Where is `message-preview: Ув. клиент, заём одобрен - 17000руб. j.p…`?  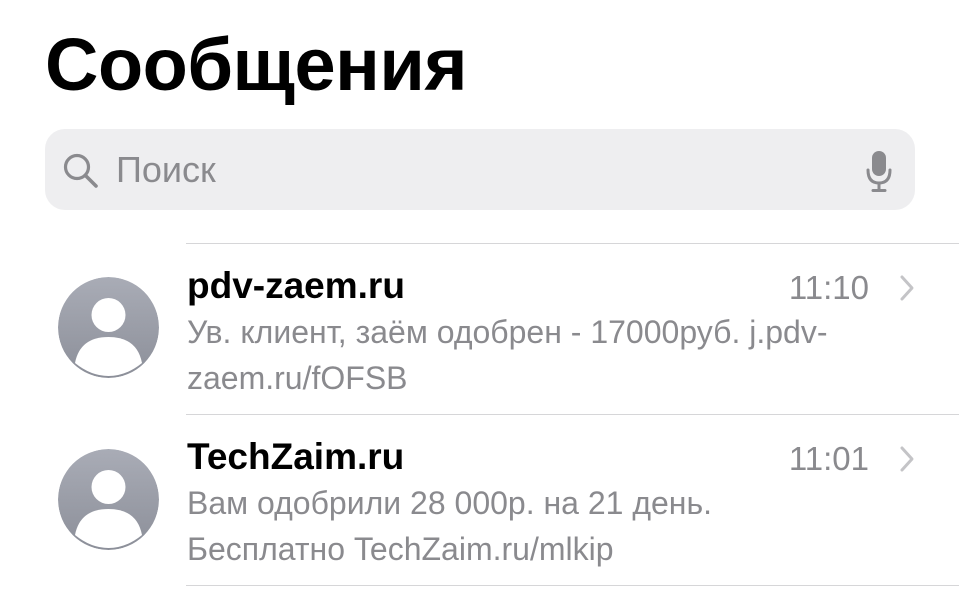 message-preview: Ув. клиент, заём одобрен - 17000руб. j.p… is located at coordinates (547, 355).